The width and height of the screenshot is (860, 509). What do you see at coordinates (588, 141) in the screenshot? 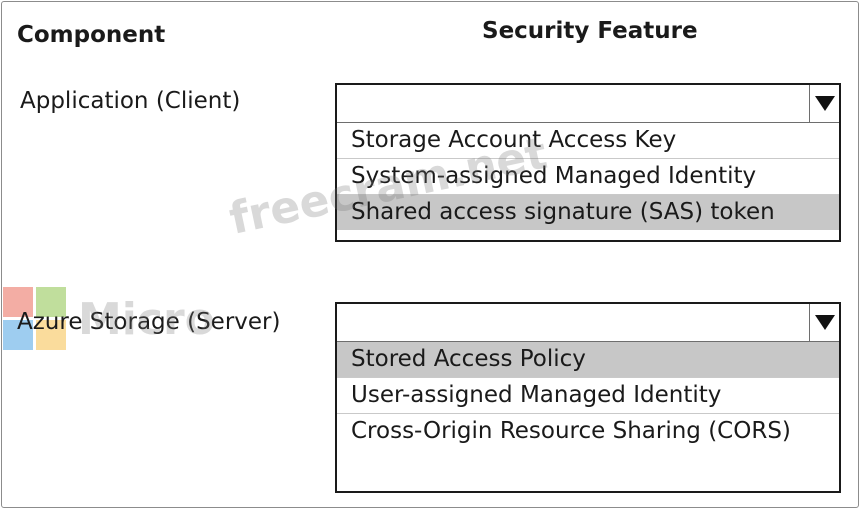
I see `dropdown-option: Storage Account Access Key` at bounding box center [588, 141].